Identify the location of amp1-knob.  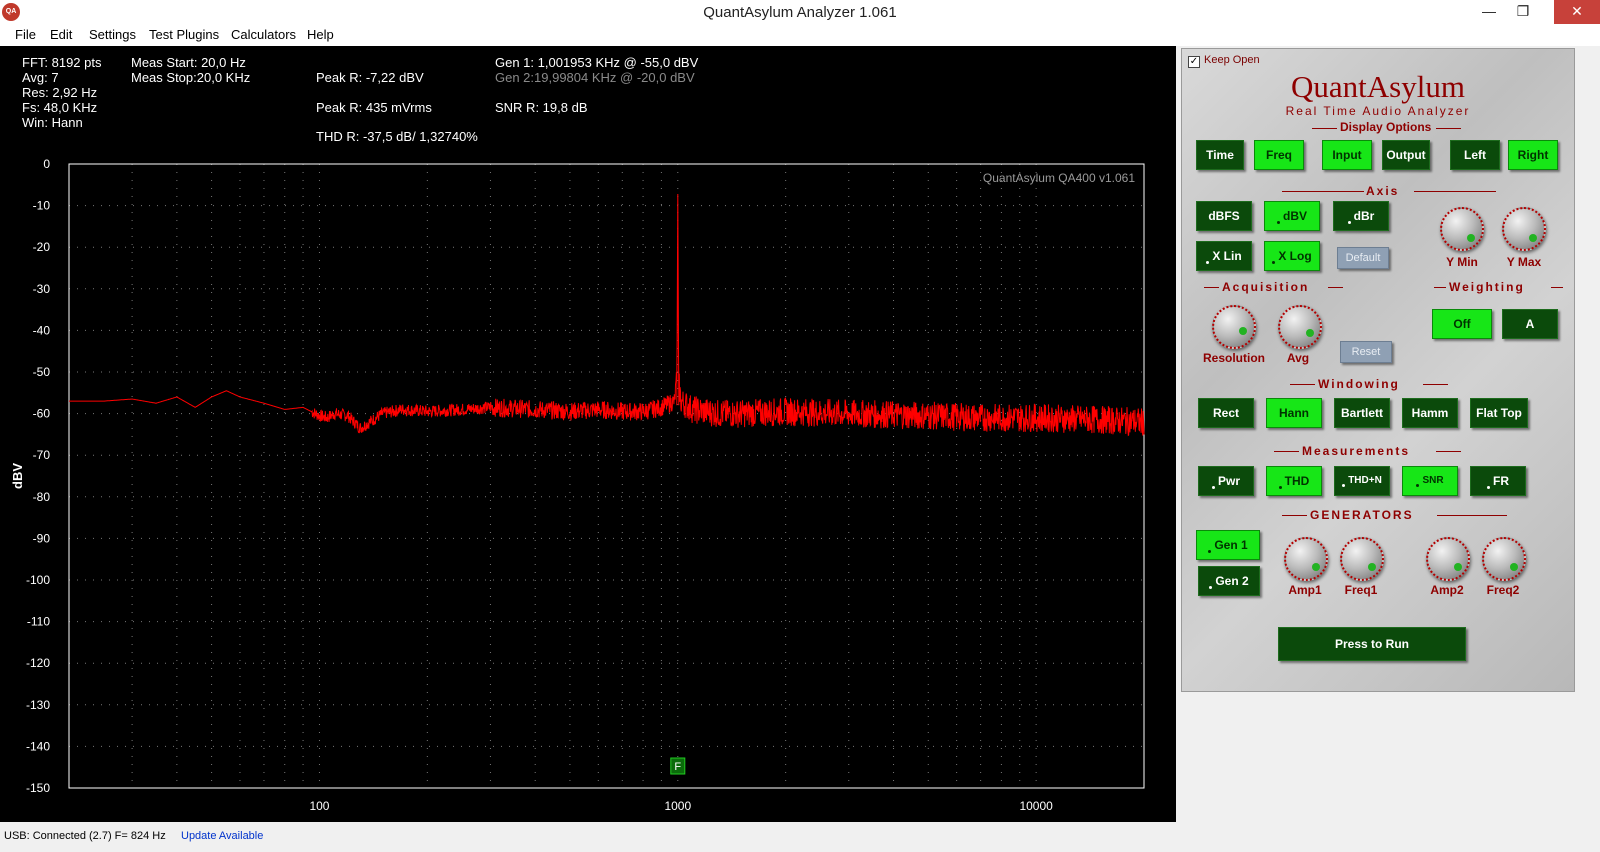
(1306, 559).